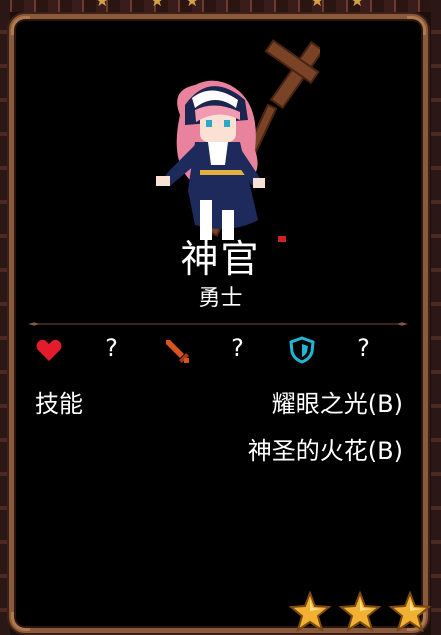 The image size is (441, 635). Describe the element at coordinates (302, 350) in the screenshot. I see `shield-icon` at that location.